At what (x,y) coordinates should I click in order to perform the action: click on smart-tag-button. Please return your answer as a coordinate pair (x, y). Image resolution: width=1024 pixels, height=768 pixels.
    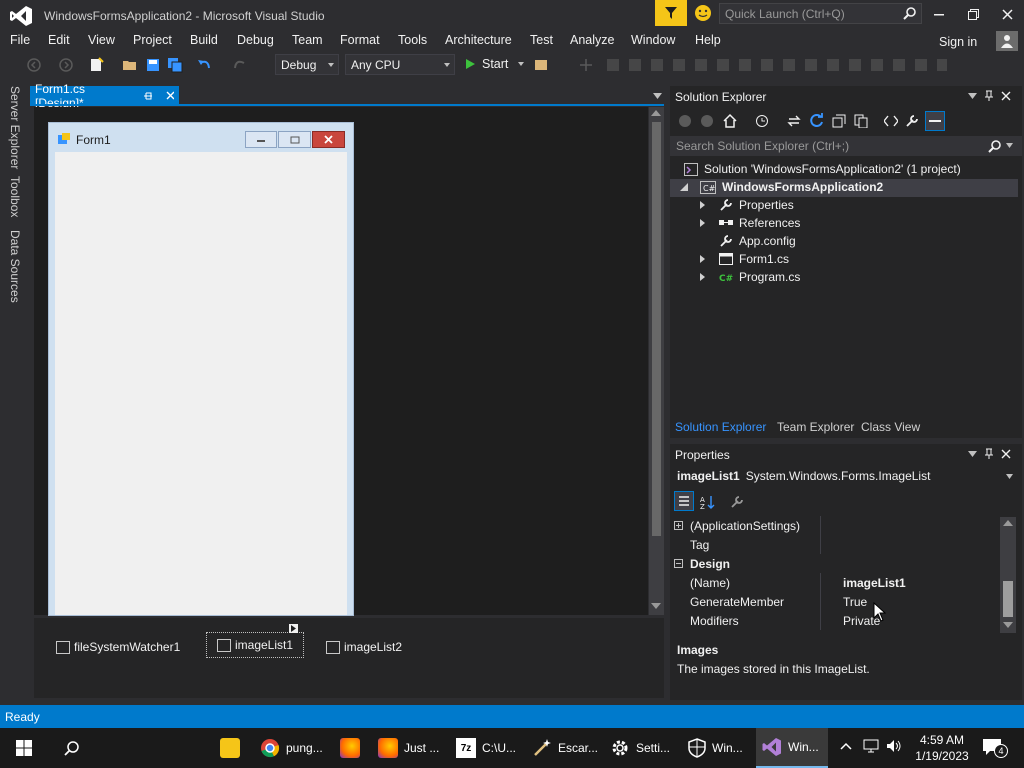
    Looking at the image, I should click on (293, 628).